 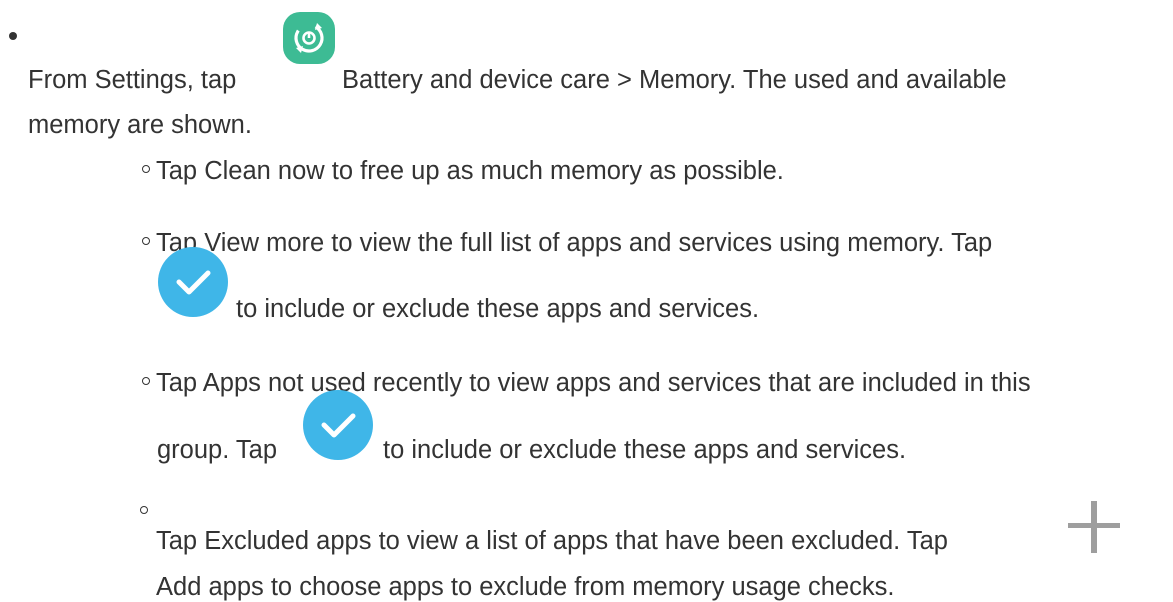 I want to click on sub-item-3-line2-before: group. Tap, so click(x=217, y=450).